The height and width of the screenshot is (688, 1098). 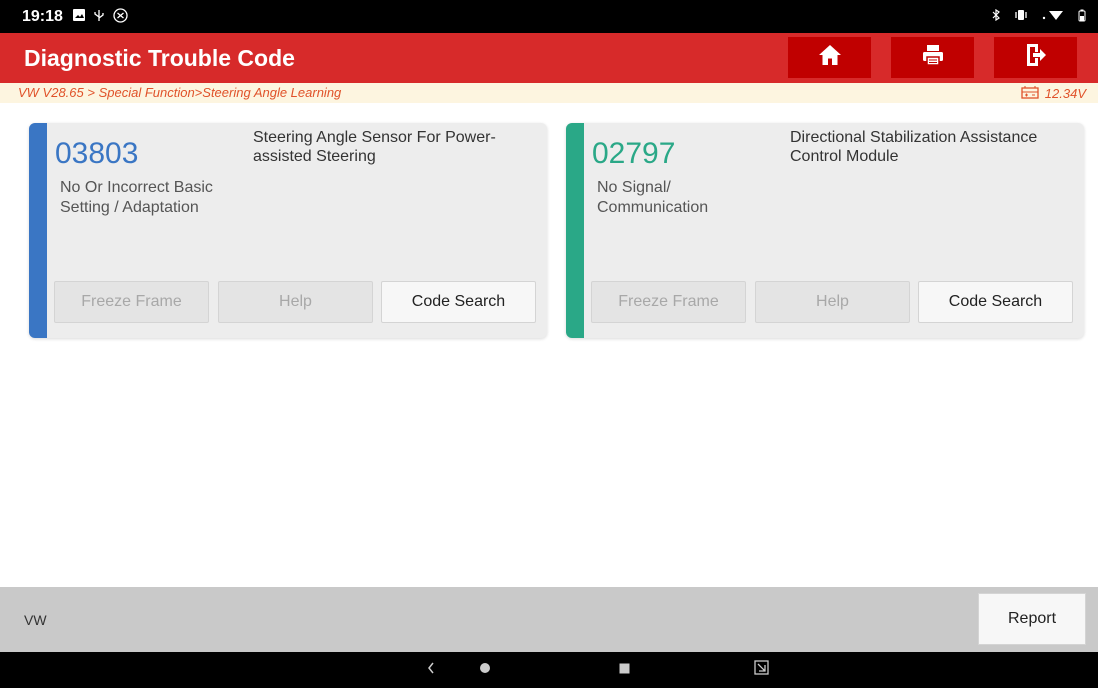 What do you see at coordinates (120, 16) in the screenshot?
I see `accessibility-icon` at bounding box center [120, 16].